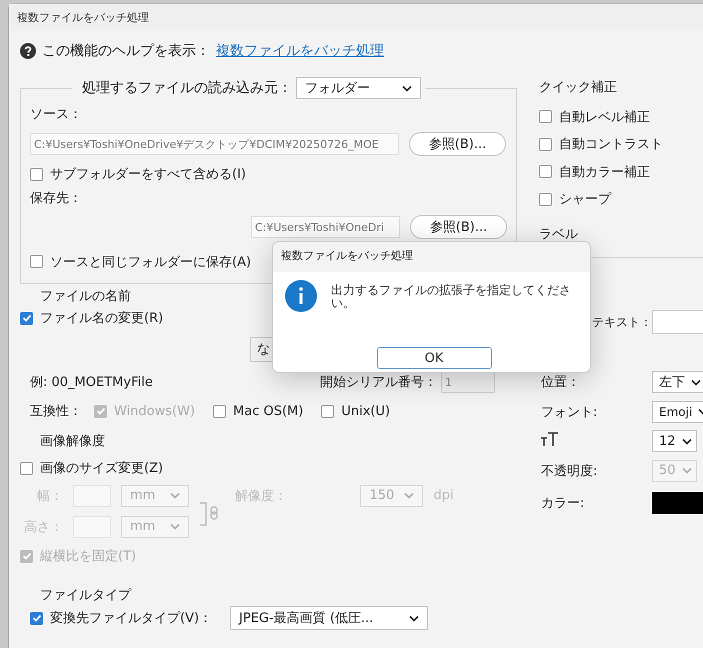 The height and width of the screenshot is (648, 703). Describe the element at coordinates (677, 503) in the screenshot. I see `color-swatch` at that location.